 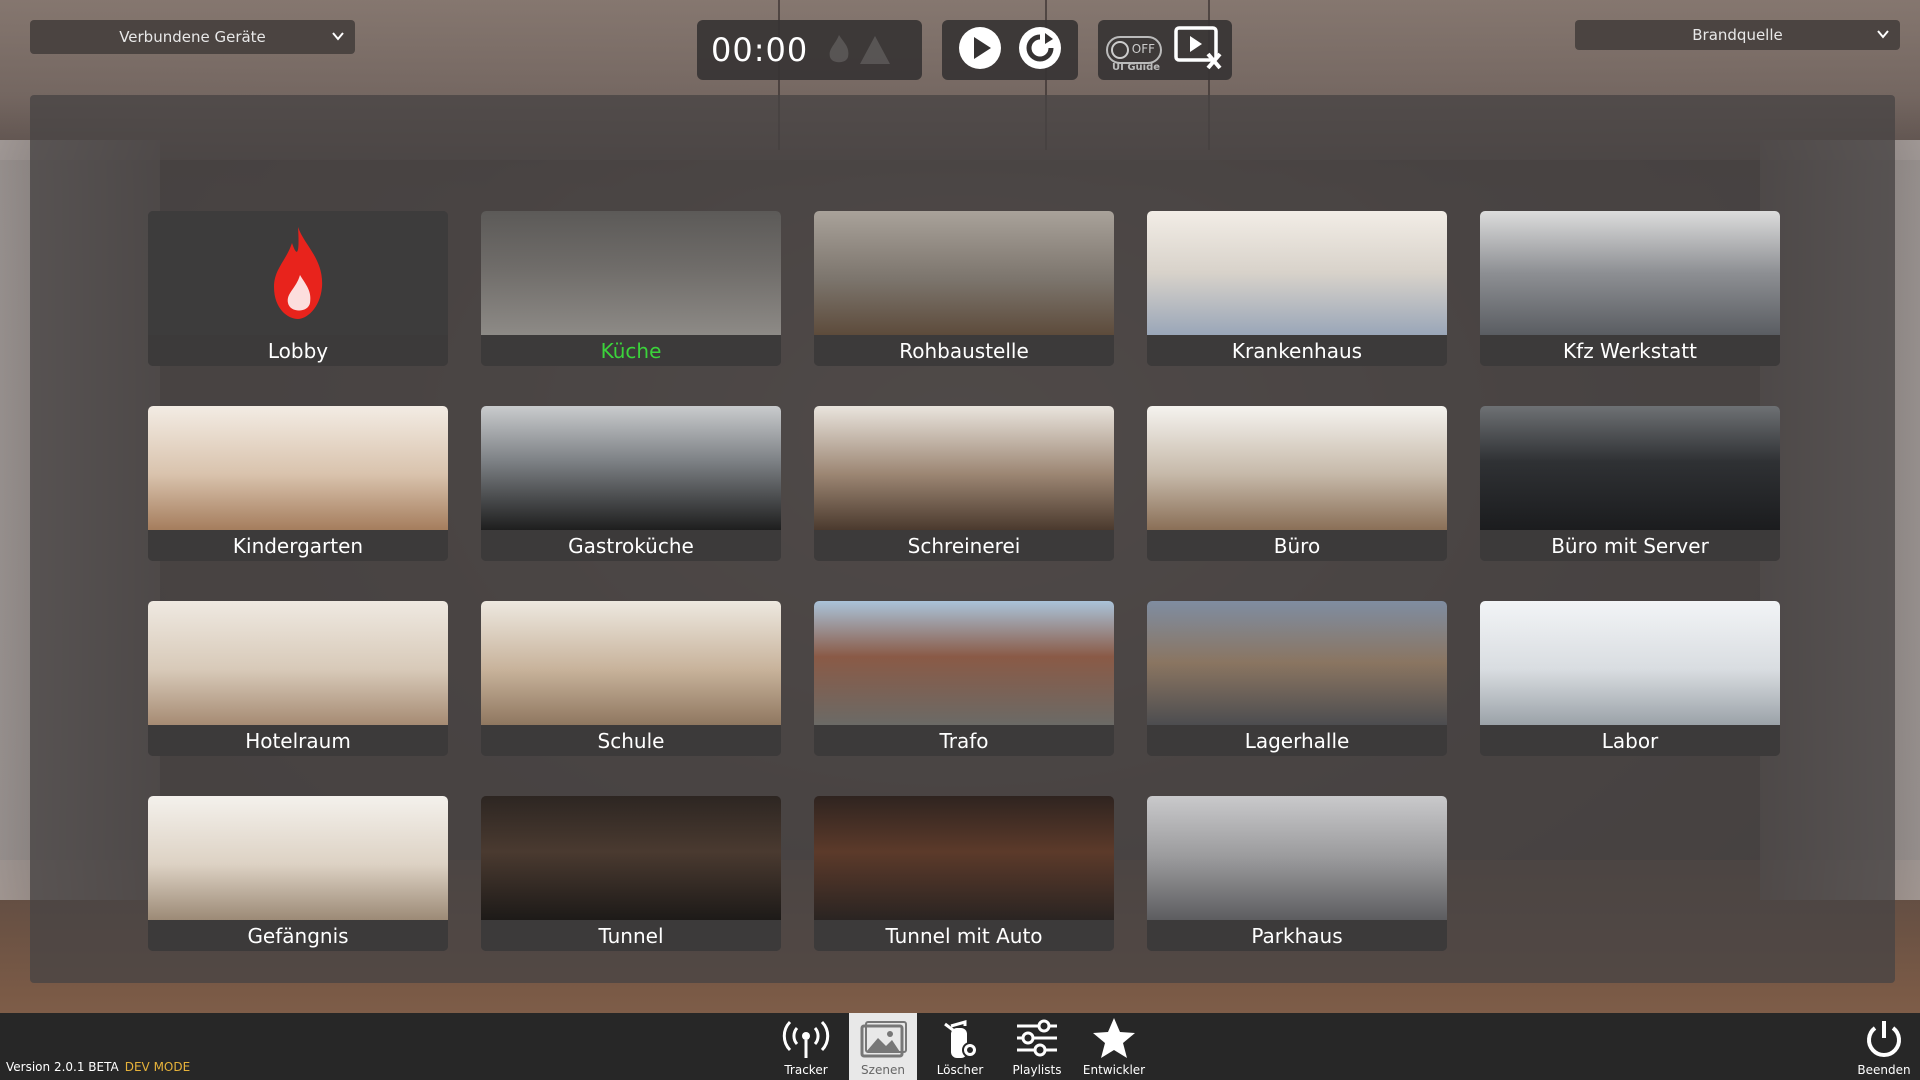 I want to click on scene-label: Schule, so click(x=631, y=740).